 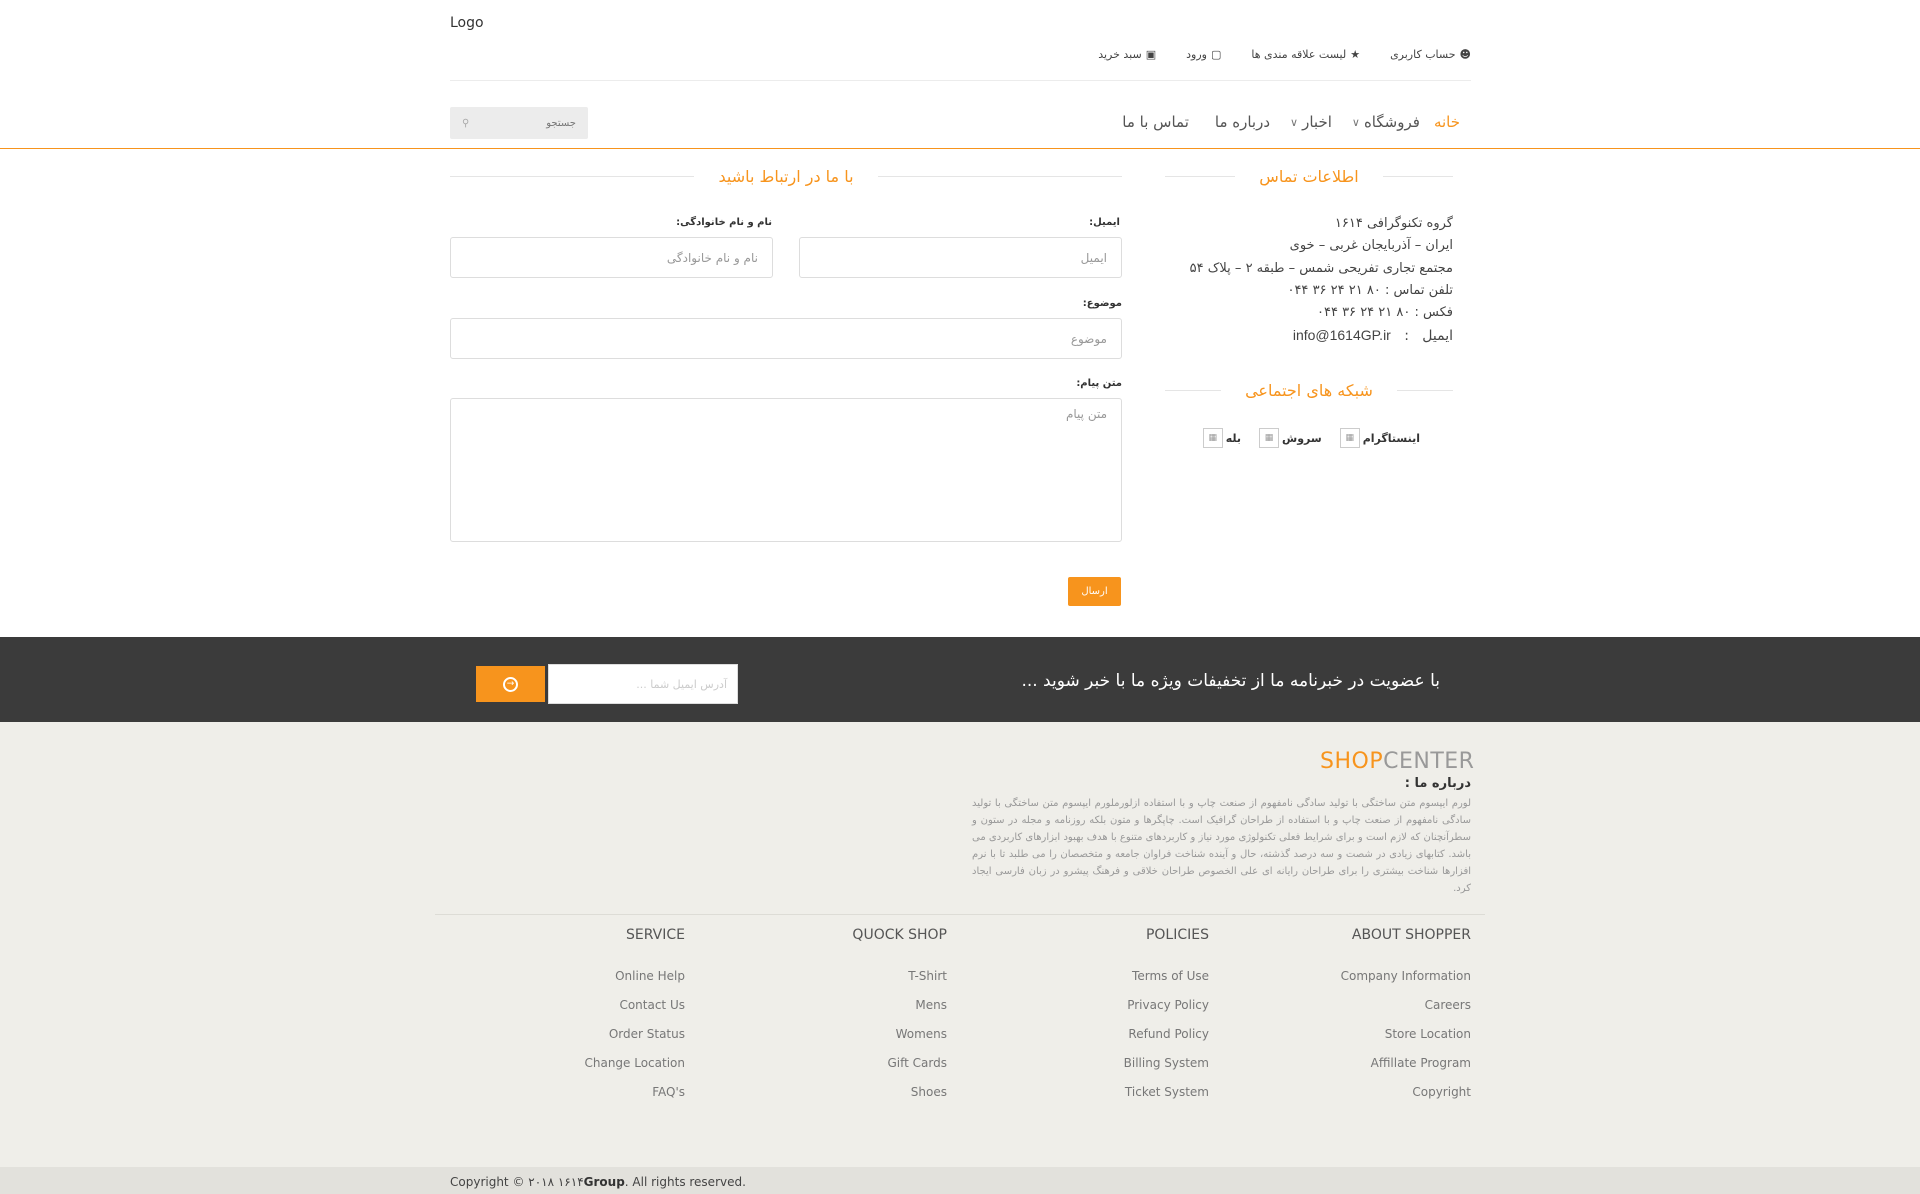 I want to click on copyright-bar, so click(x=960, y=1180).